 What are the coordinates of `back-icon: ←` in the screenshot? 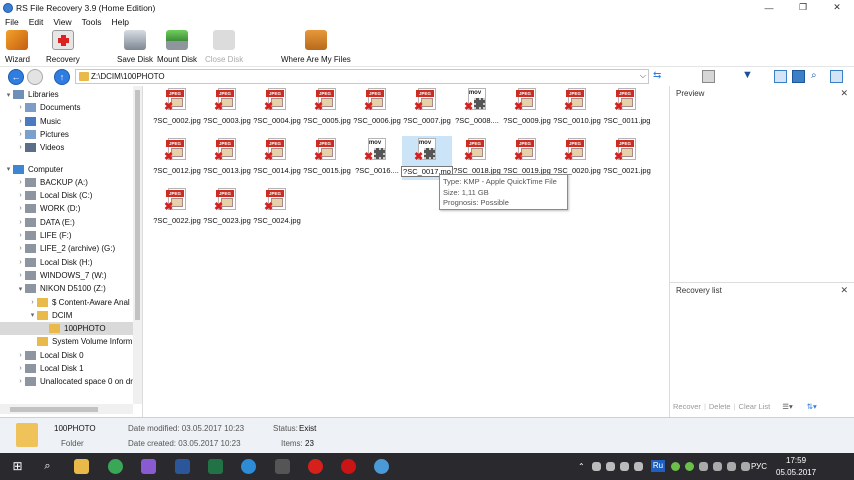 It's located at (16, 77).